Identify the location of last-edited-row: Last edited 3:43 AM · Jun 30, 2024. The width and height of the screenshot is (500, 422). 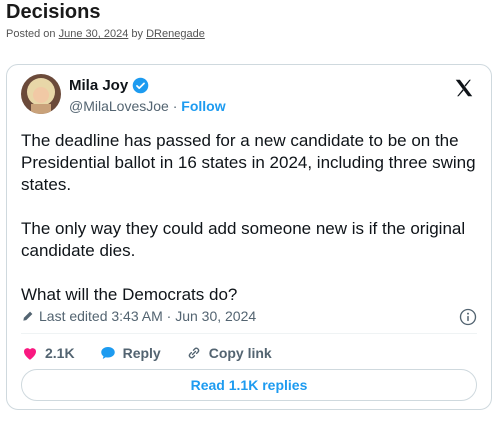
(138, 316).